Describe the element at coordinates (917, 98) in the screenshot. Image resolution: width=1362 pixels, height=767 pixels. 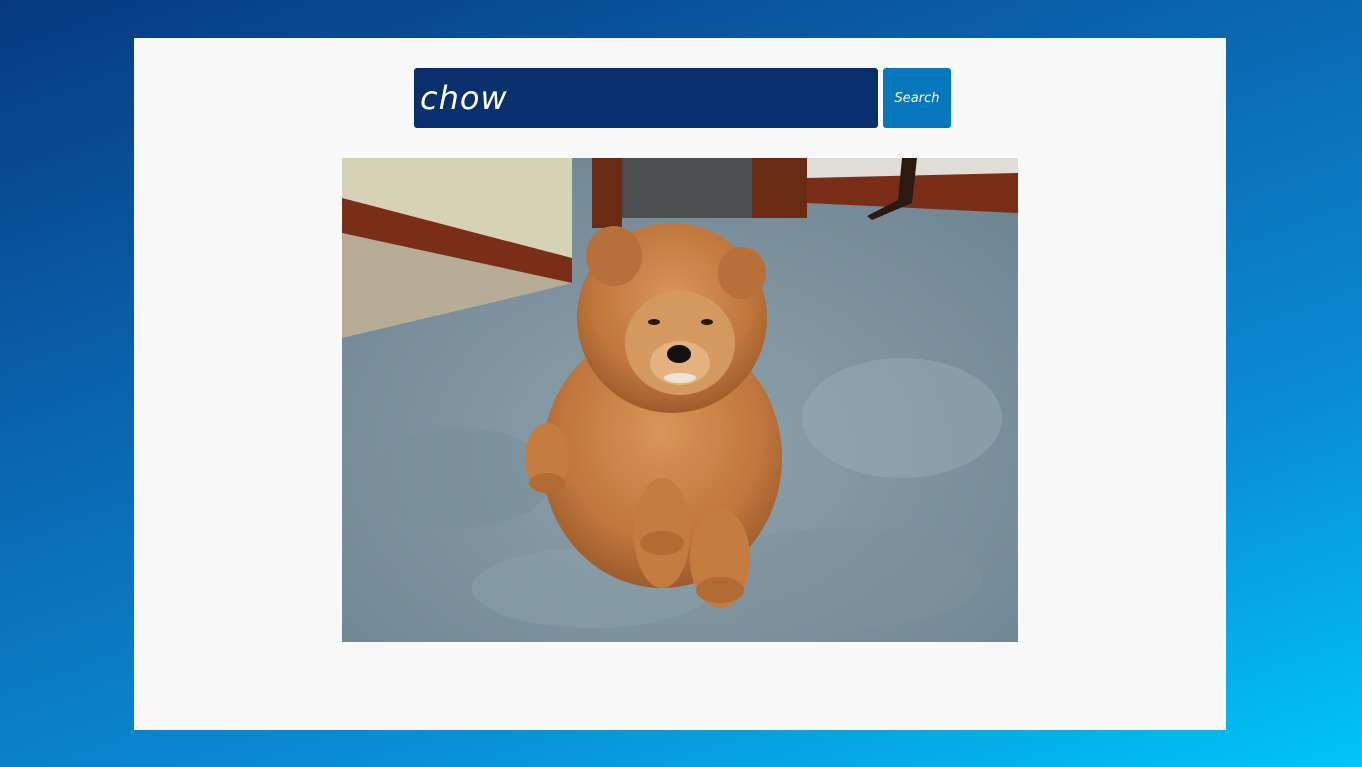
I see `search-button: Search` at that location.